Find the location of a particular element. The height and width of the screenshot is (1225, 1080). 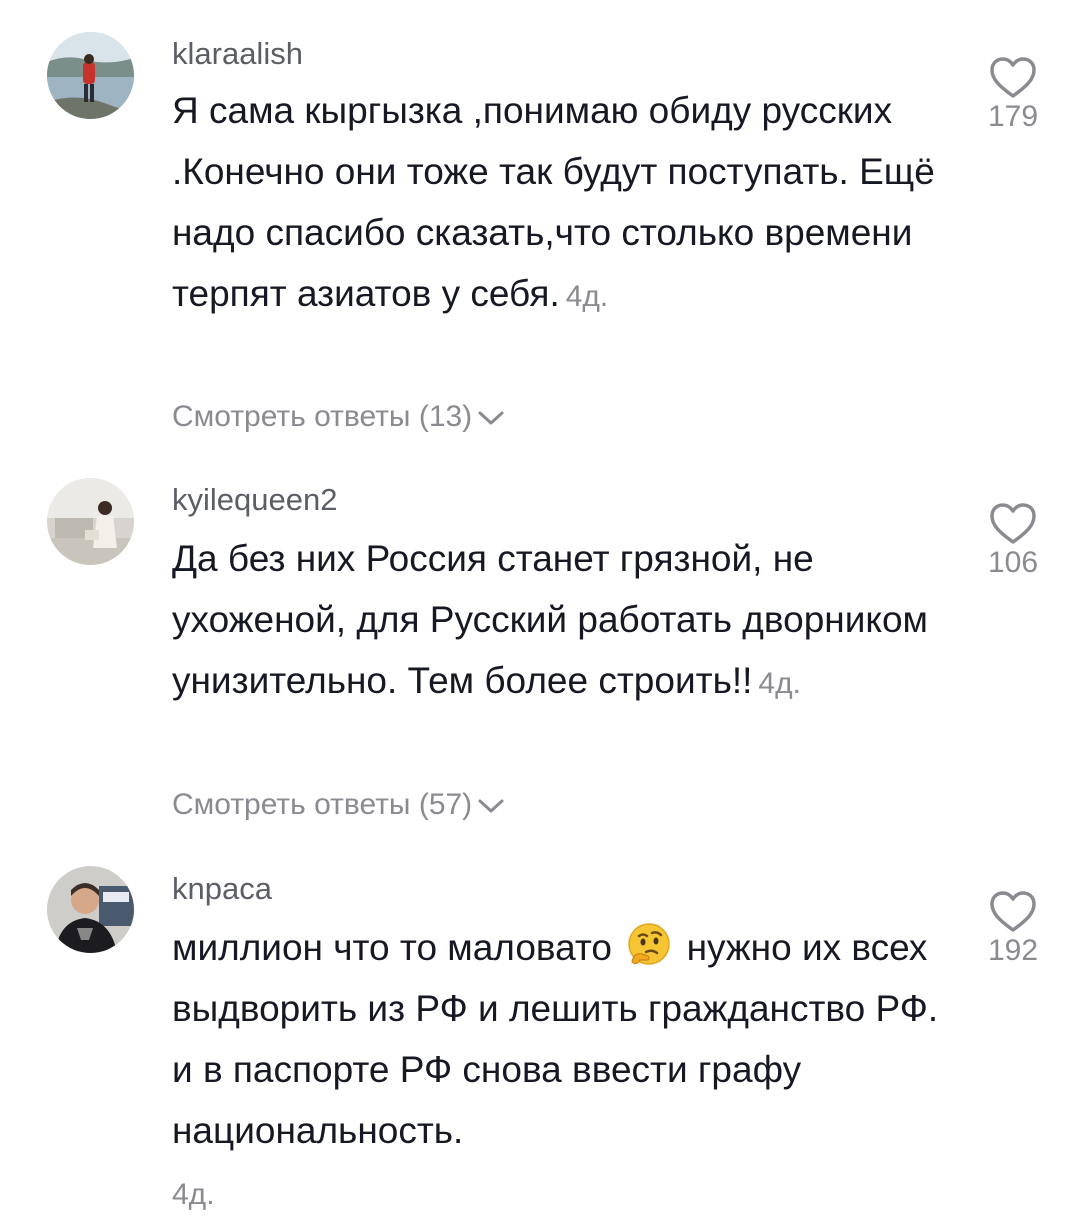

like-button: 106 is located at coordinates (1013, 540).